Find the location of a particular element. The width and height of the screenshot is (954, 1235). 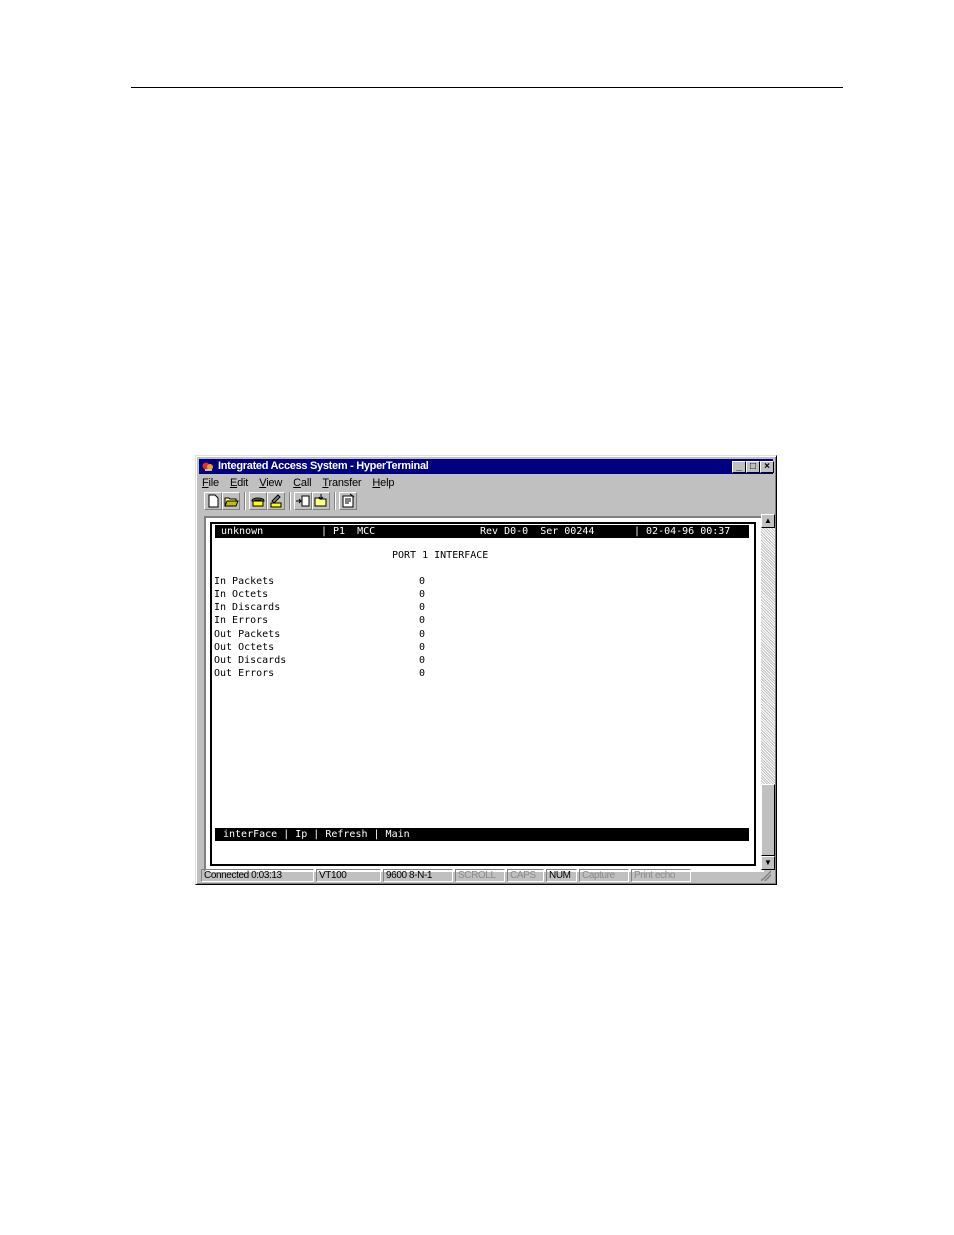

disconnect-phone-icon is located at coordinates (276, 501).